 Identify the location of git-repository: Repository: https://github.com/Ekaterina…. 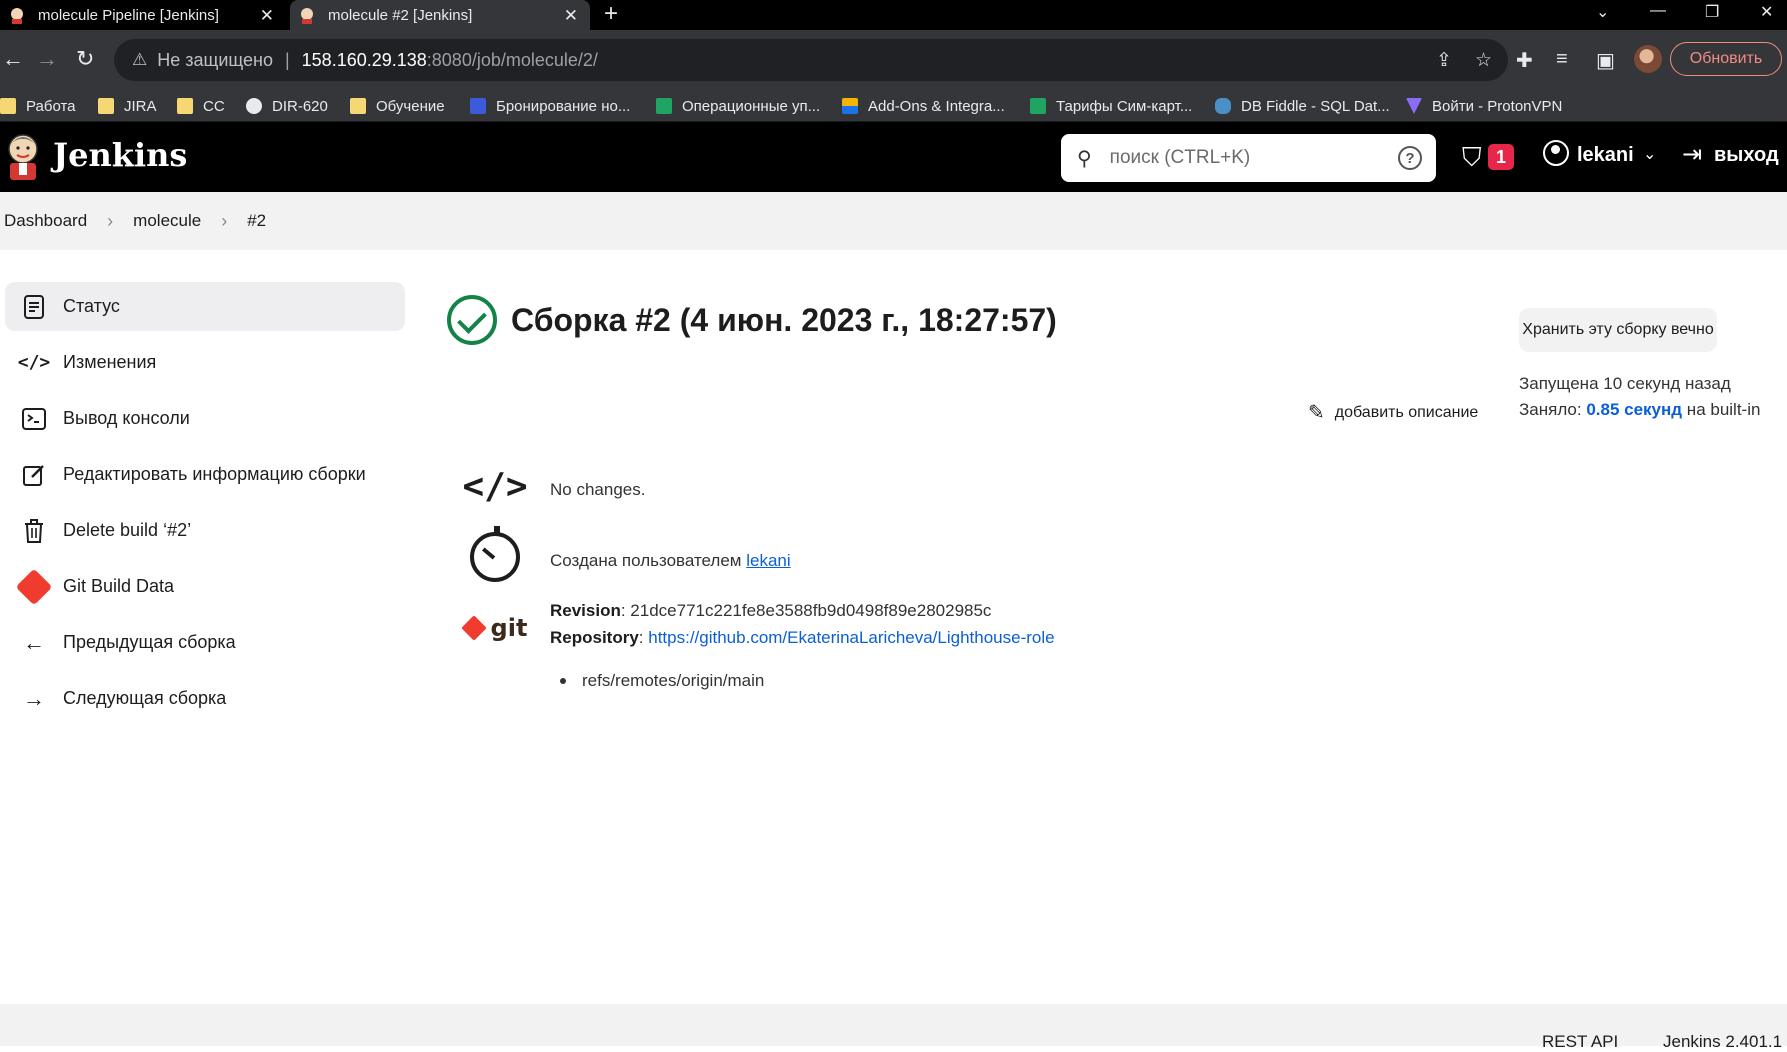
(802, 638).